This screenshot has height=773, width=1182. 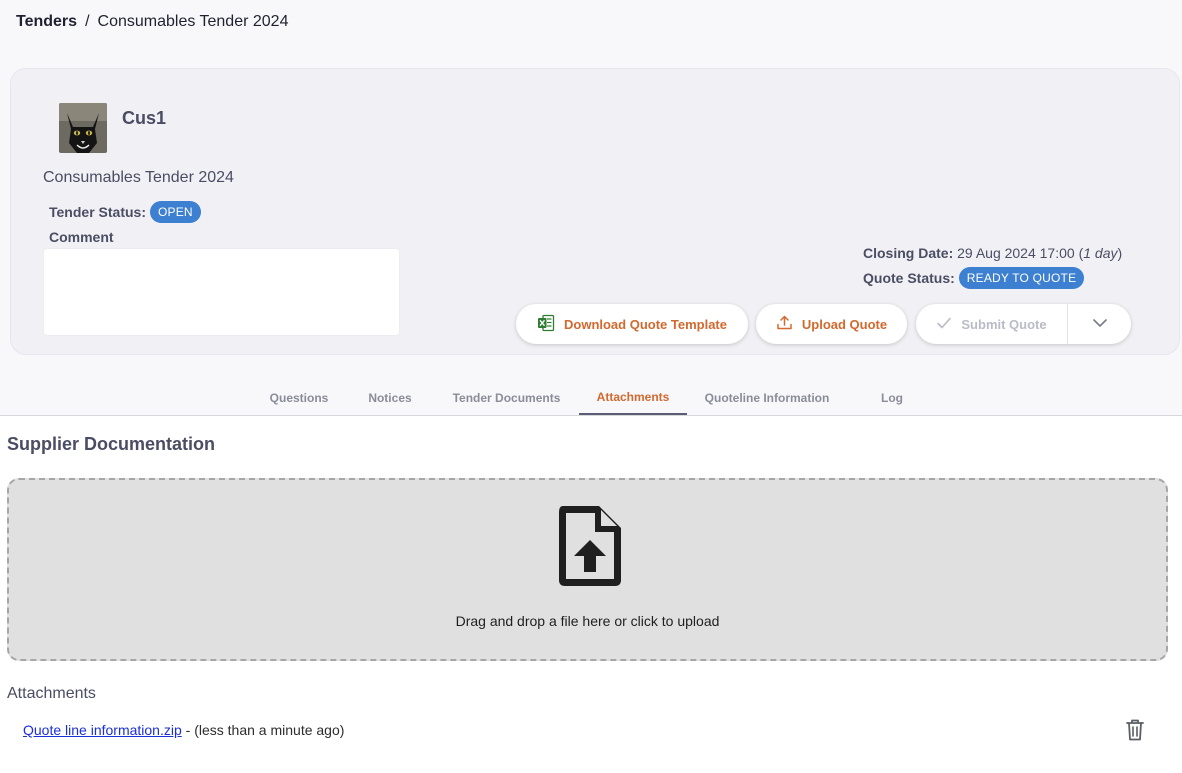 I want to click on closing-date-label: Closing Date:, so click(x=908, y=253).